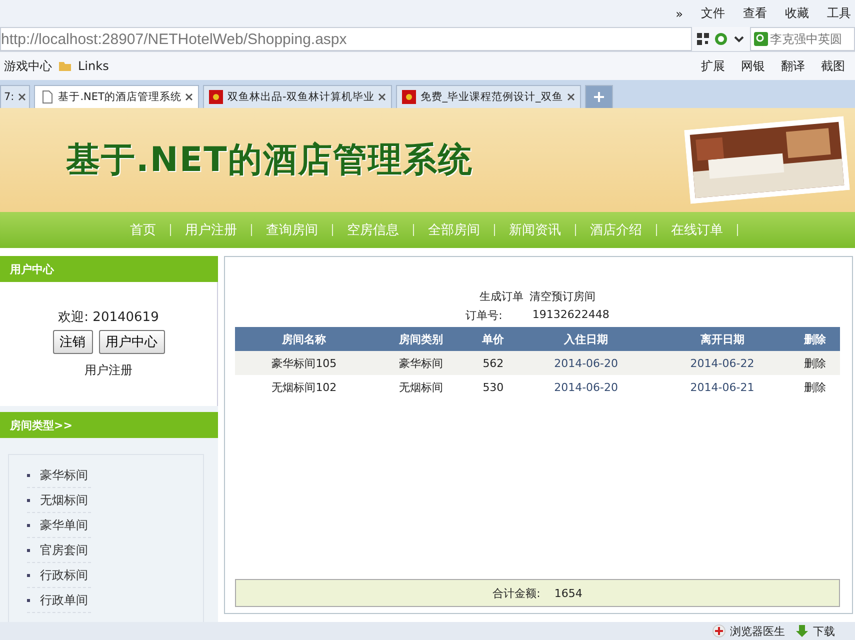 The width and height of the screenshot is (855, 640). What do you see at coordinates (64, 550) in the screenshot?
I see `room-type-link: 官房套间` at bounding box center [64, 550].